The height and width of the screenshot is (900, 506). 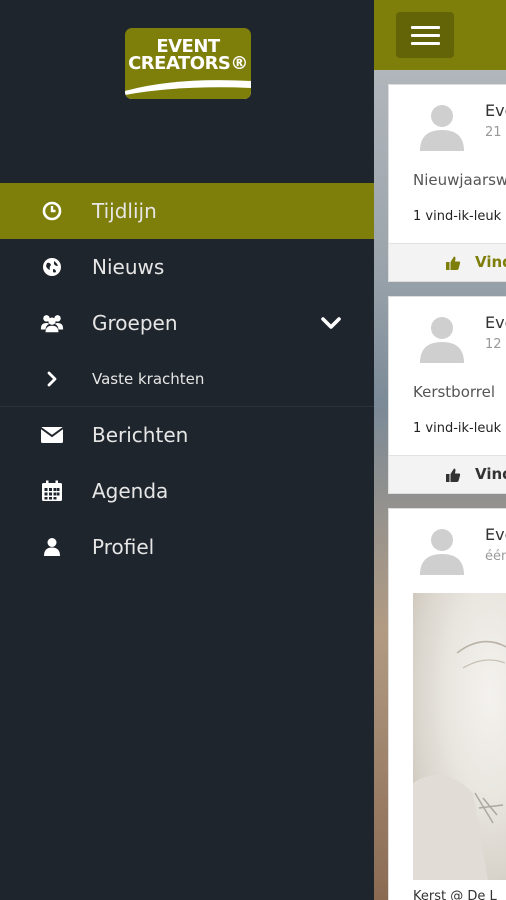 What do you see at coordinates (495, 132) in the screenshot?
I see `post-date: 21 o` at bounding box center [495, 132].